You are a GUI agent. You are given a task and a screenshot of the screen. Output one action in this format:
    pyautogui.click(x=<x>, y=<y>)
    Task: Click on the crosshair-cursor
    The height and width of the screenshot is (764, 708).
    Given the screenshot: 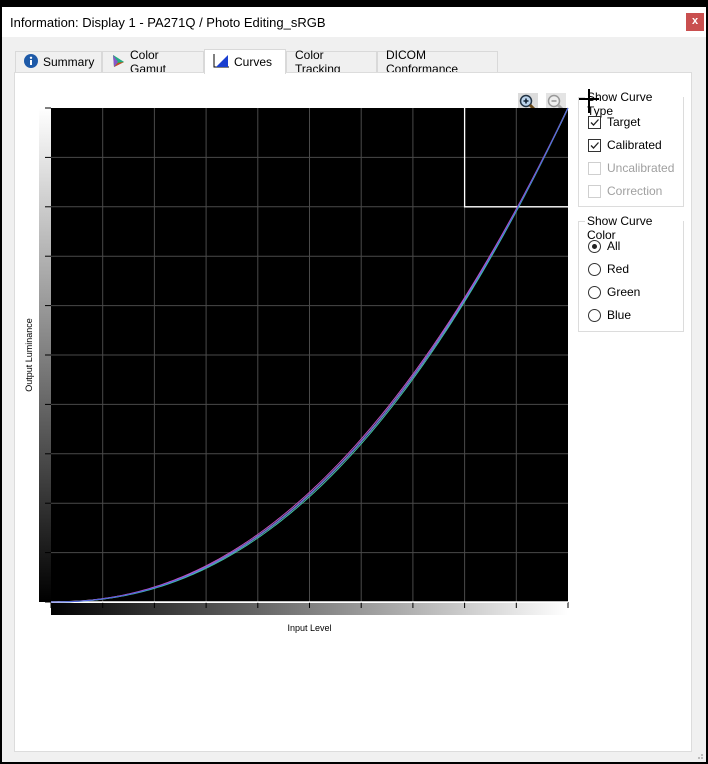 What is the action you would take?
    pyautogui.click(x=589, y=101)
    